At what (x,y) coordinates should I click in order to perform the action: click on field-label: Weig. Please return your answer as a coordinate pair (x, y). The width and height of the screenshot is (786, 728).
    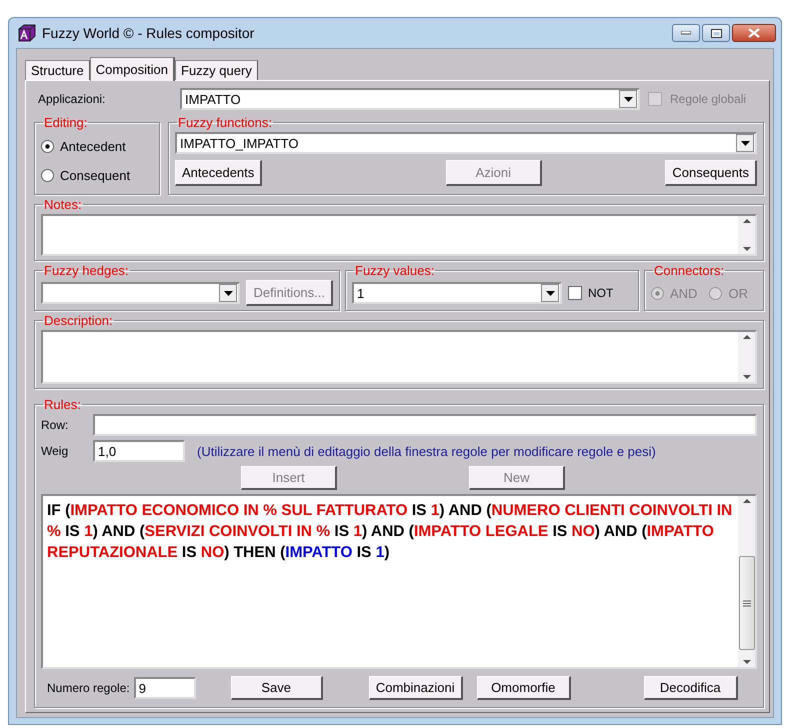
    Looking at the image, I should click on (55, 451).